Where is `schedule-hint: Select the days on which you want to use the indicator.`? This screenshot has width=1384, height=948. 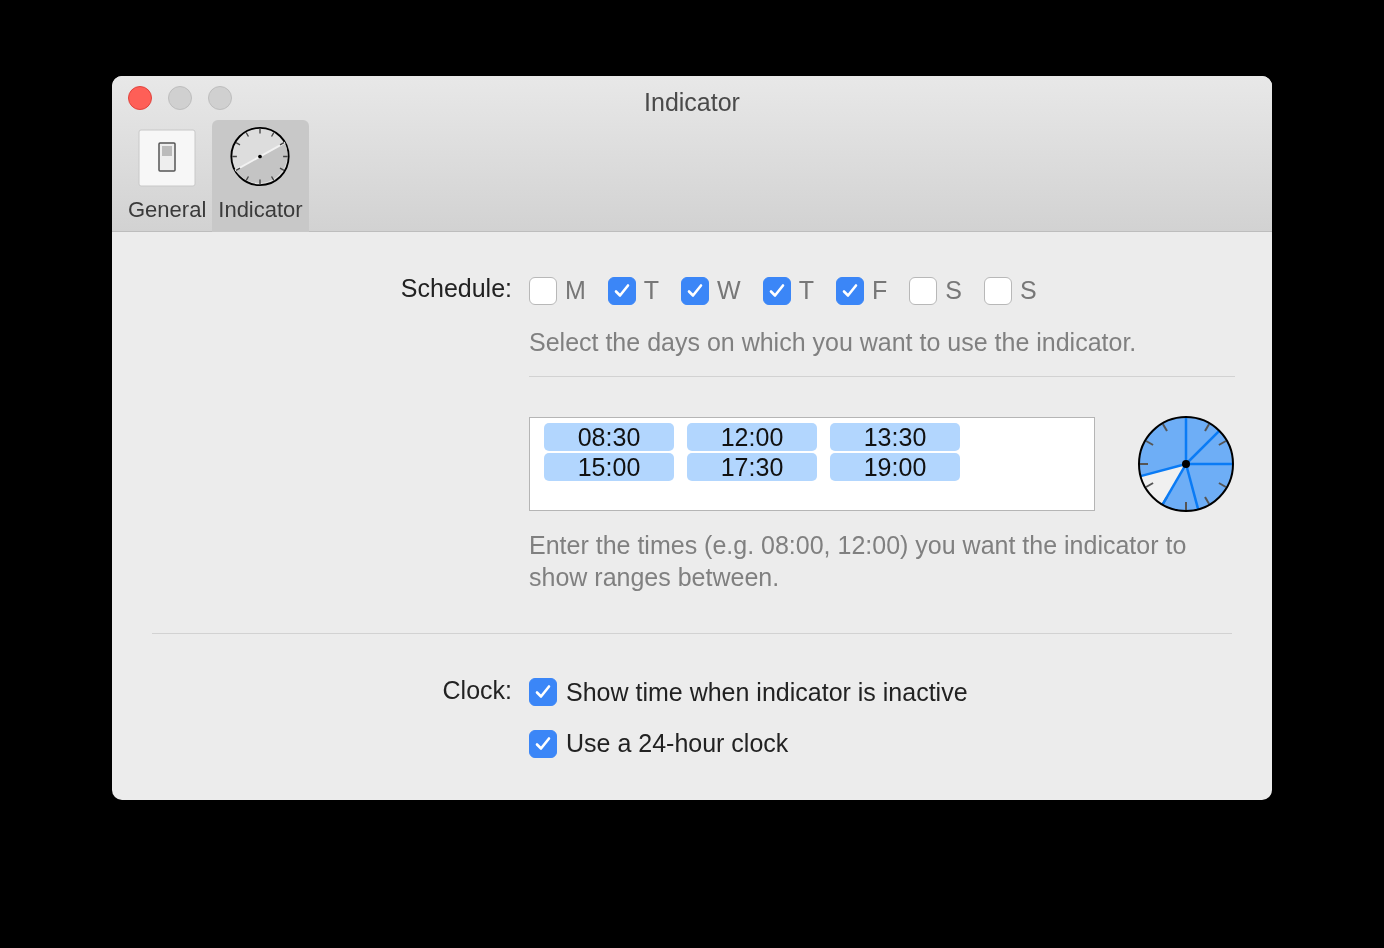
schedule-hint: Select the days on which you want to use the indicator. is located at coordinates (833, 342).